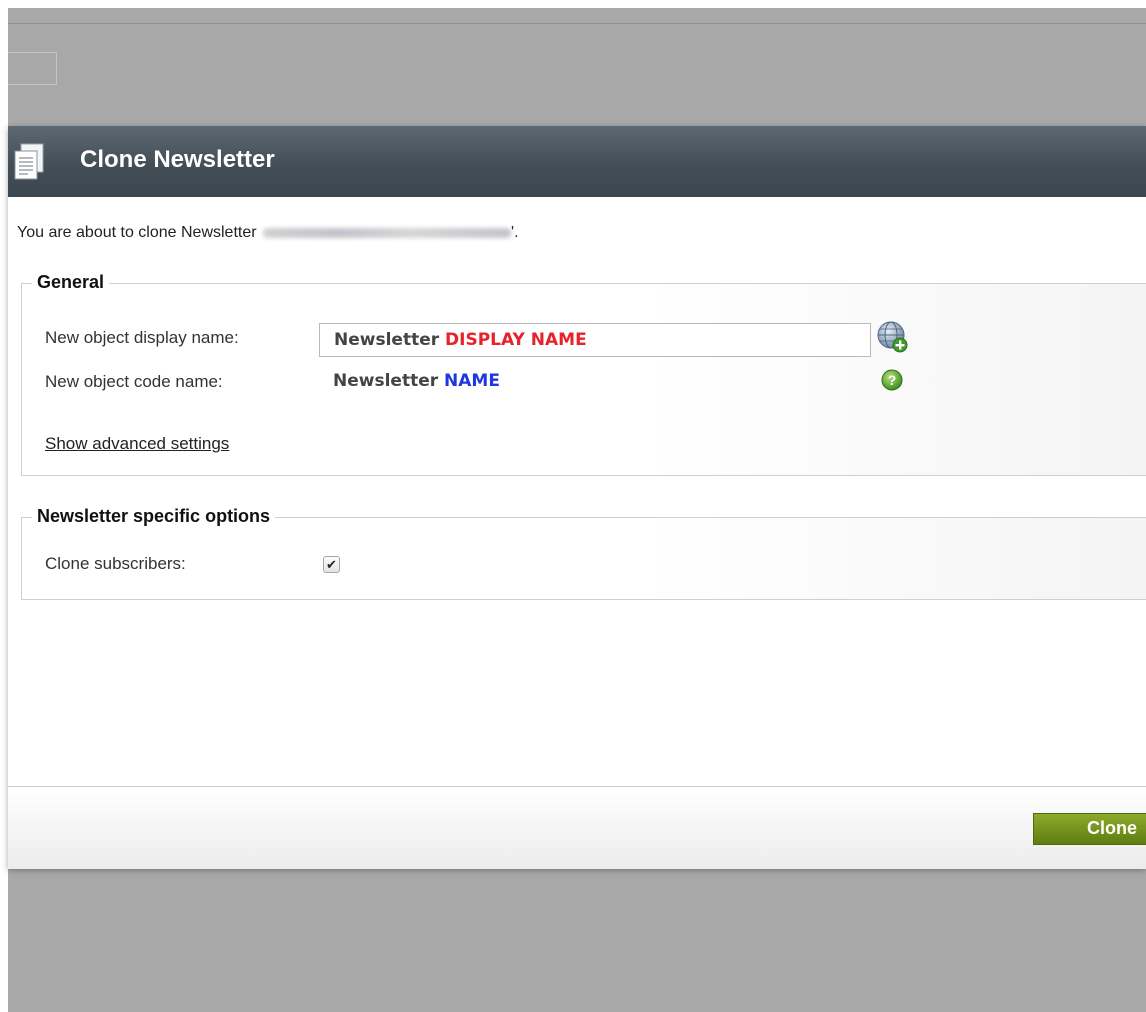 The width and height of the screenshot is (1146, 1012). I want to click on options-legend: Newsletter specific options, so click(154, 516).